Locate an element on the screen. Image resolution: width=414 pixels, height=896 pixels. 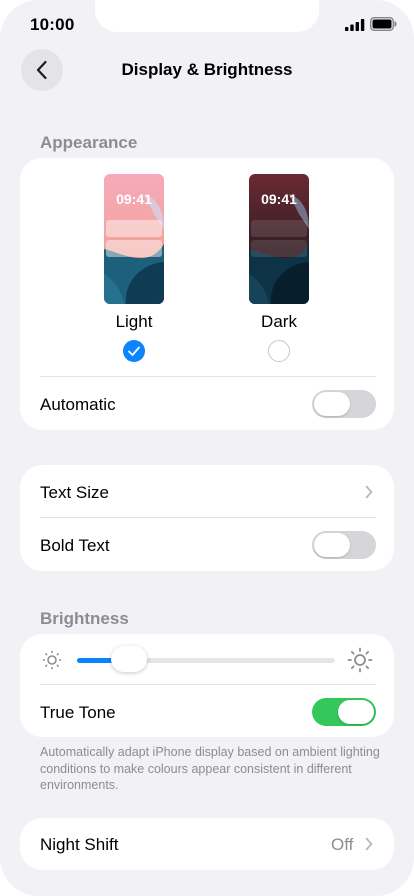
page-title: Display & Brightness is located at coordinates (207, 69).